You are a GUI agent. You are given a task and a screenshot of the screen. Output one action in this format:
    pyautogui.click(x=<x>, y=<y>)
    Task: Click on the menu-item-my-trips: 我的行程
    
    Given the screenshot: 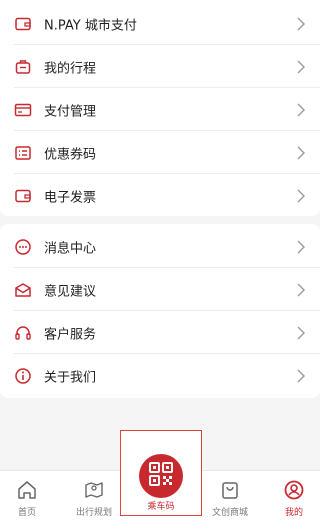 What is the action you would take?
    pyautogui.click(x=160, y=66)
    